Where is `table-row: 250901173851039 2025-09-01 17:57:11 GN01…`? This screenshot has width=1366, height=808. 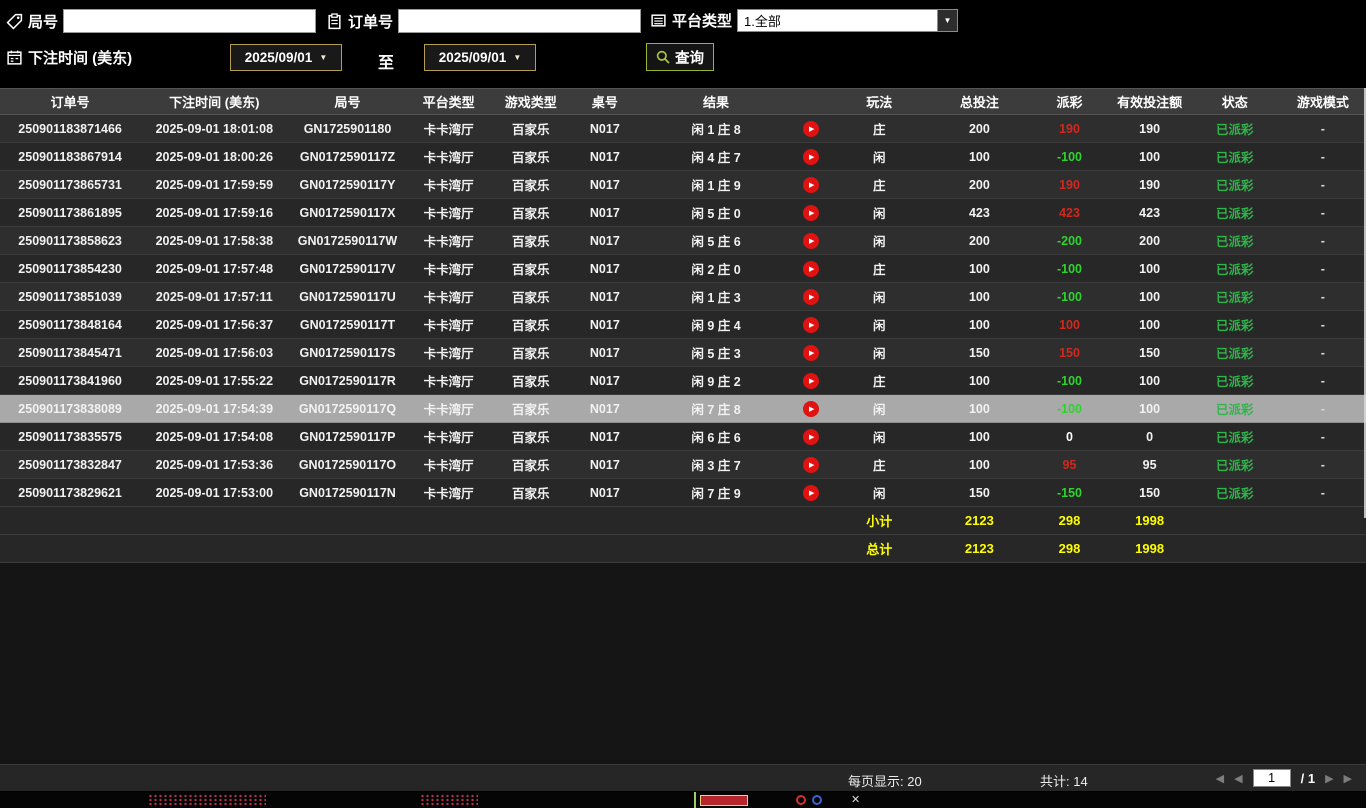
table-row: 250901173851039 2025-09-01 17:57:11 GN01… is located at coordinates (683, 296).